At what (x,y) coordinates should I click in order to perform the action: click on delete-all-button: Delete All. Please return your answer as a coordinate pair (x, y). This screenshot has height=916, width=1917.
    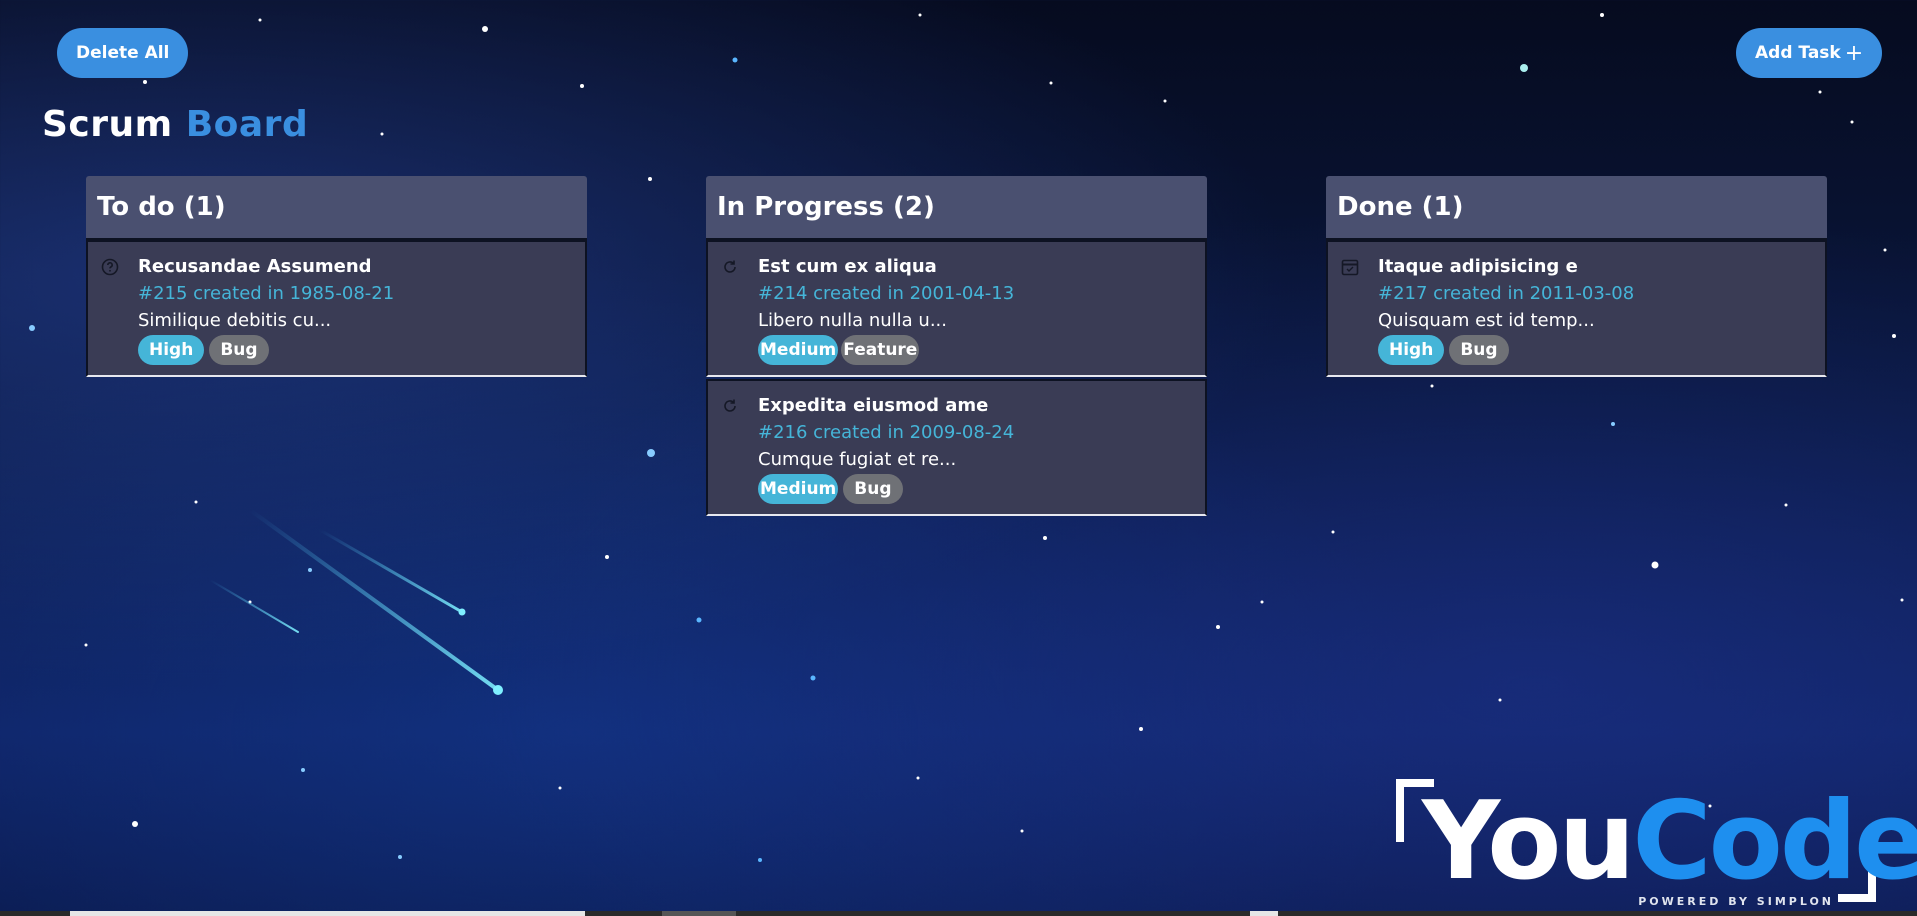
    Looking at the image, I should click on (123, 53).